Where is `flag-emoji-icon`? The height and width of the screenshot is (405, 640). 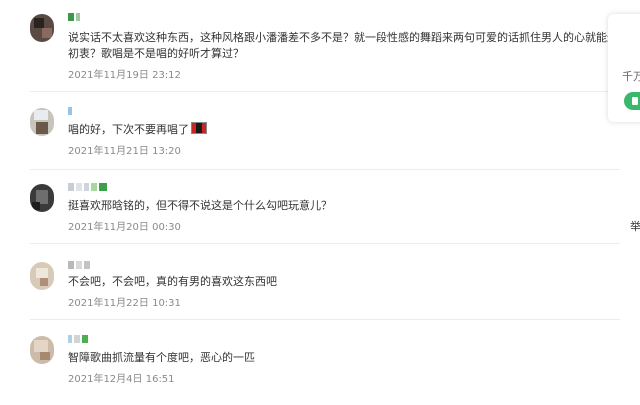 flag-emoji-icon is located at coordinates (199, 128).